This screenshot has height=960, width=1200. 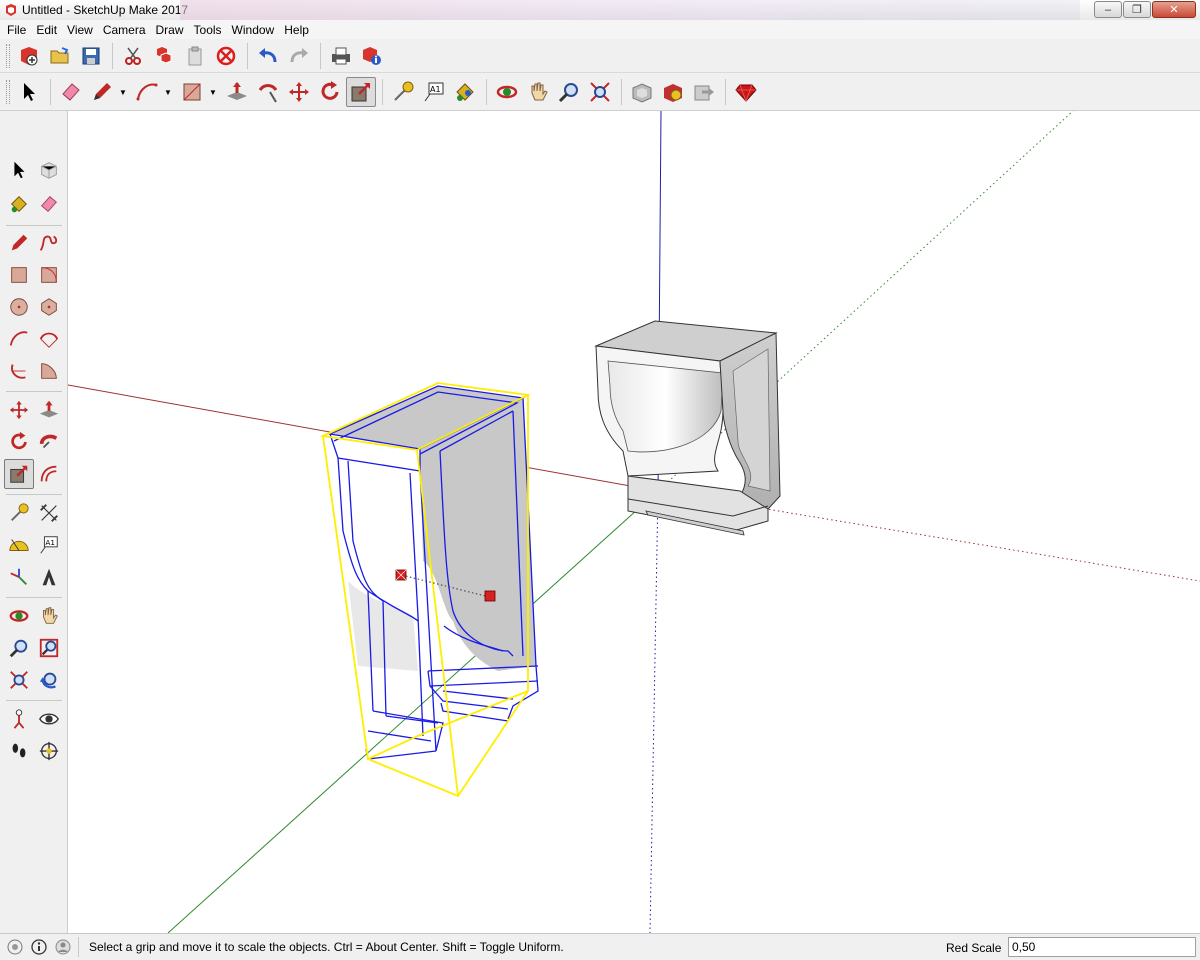 What do you see at coordinates (192, 92) in the screenshot?
I see `rectangle-tool-button` at bounding box center [192, 92].